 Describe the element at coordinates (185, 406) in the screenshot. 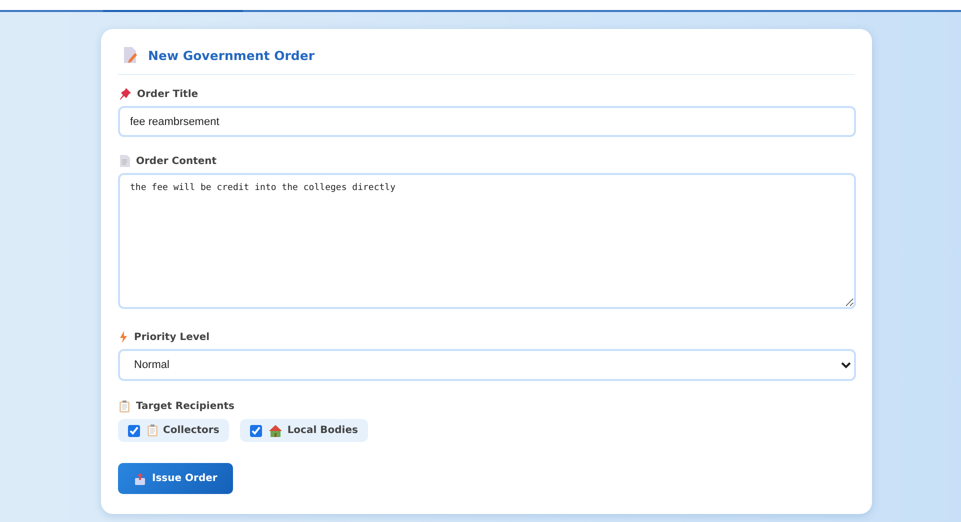

I see `field-label: Target Recipients` at that location.